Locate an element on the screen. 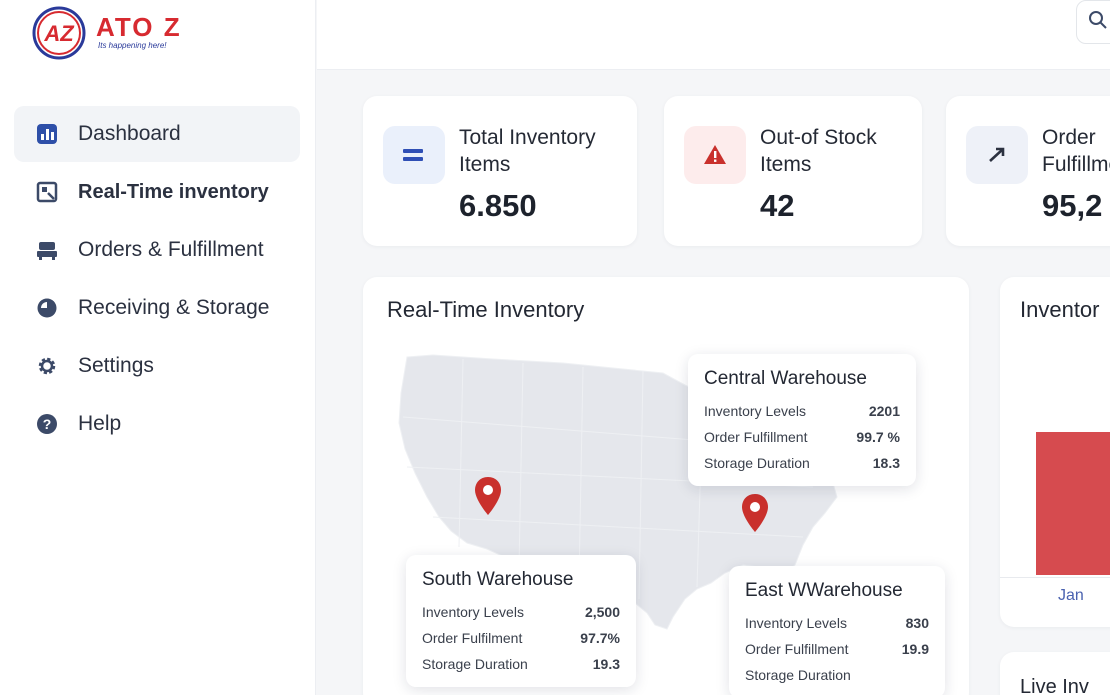 Image resolution: width=1110 pixels, height=695 pixels. sidebar-item-real-time-inventory: Real-Time inventory is located at coordinates (157, 192).